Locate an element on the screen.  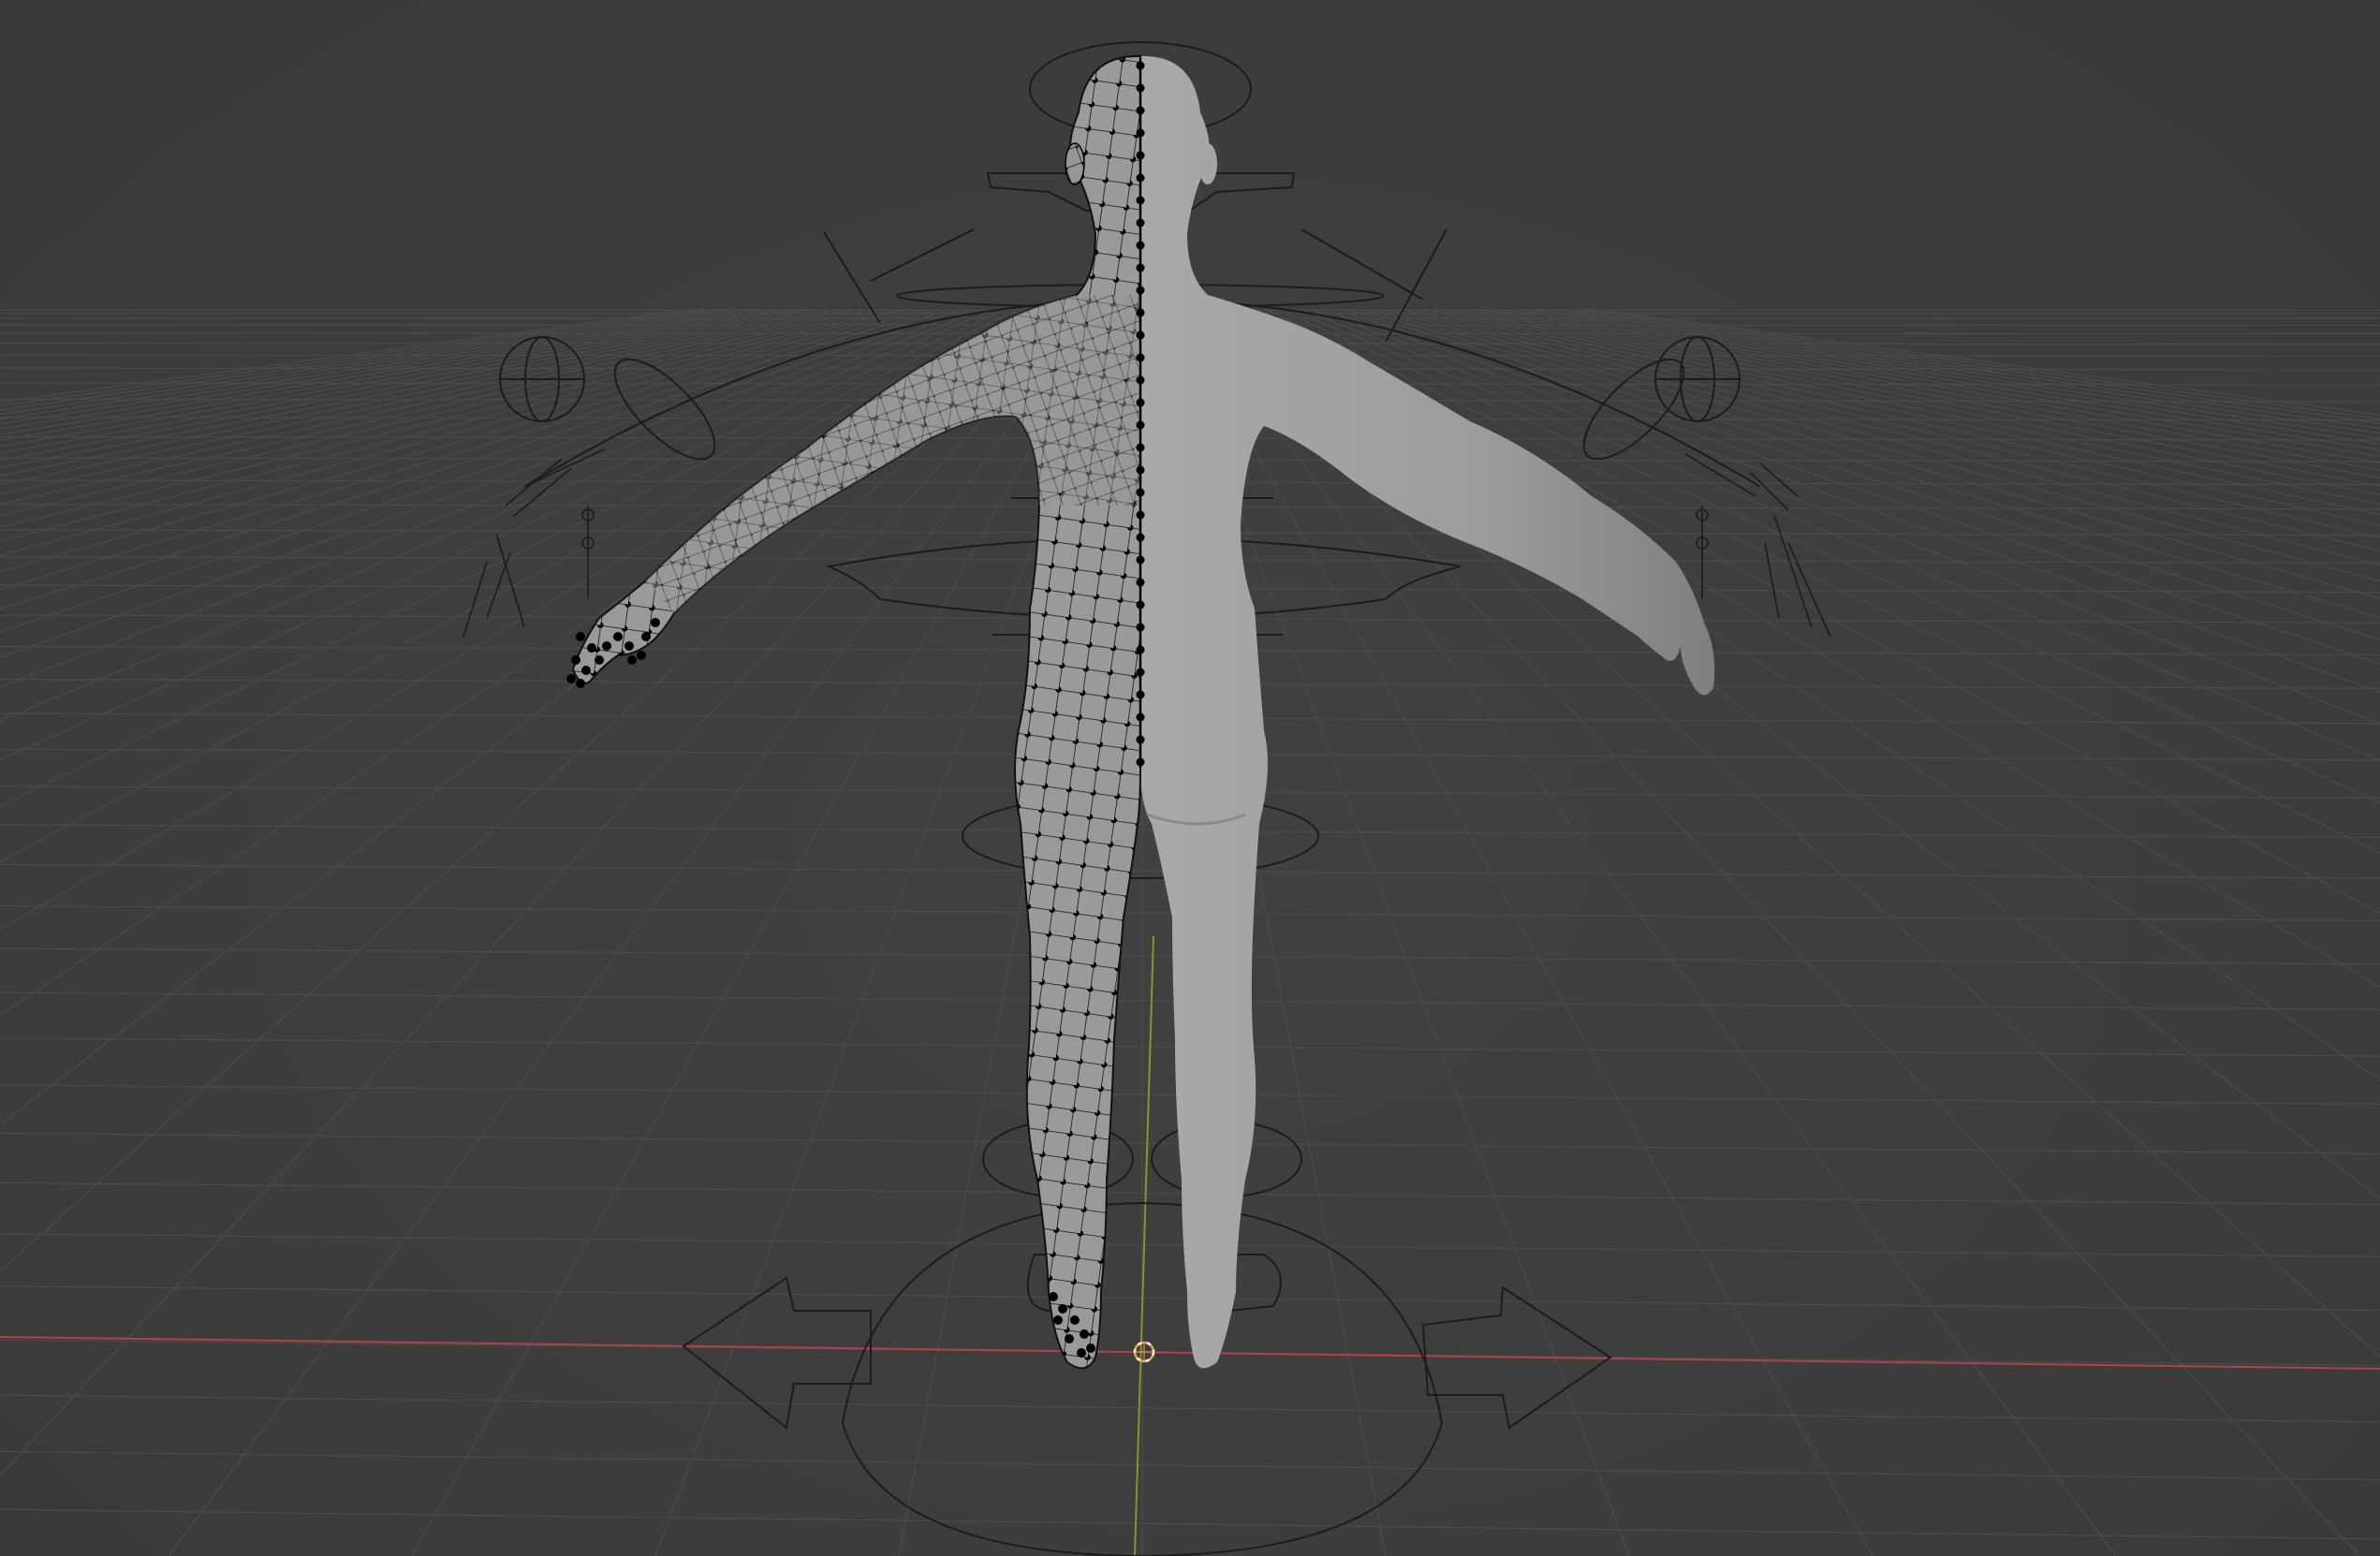
pelvis-control is located at coordinates (1140, 836).